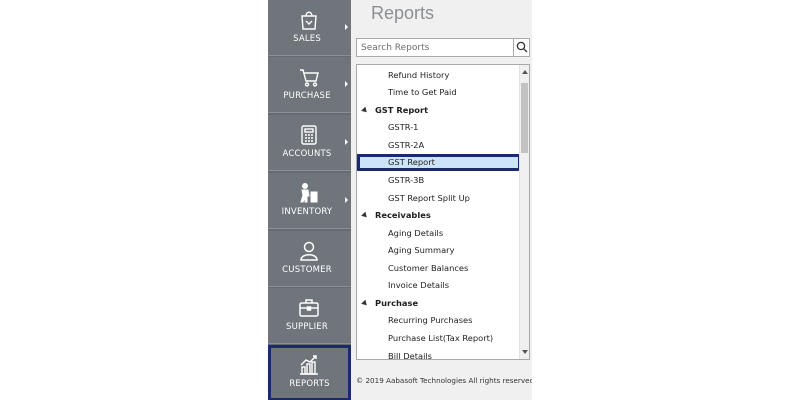 This screenshot has width=800, height=400. I want to click on tree-scrollbar, so click(524, 212).